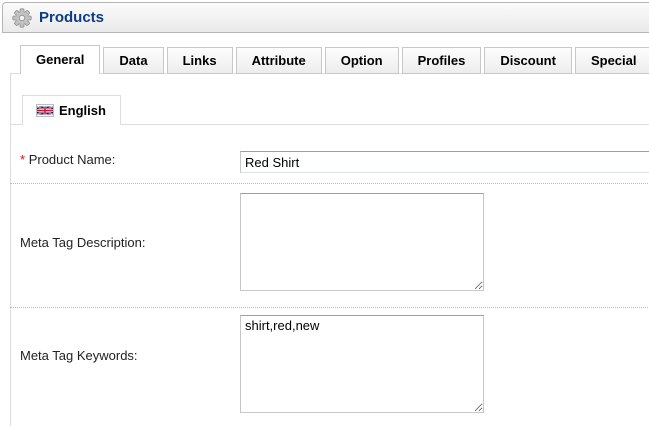 The height and width of the screenshot is (426, 649). I want to click on meta-keywords-textarea: shirt,red,new, so click(362, 364).